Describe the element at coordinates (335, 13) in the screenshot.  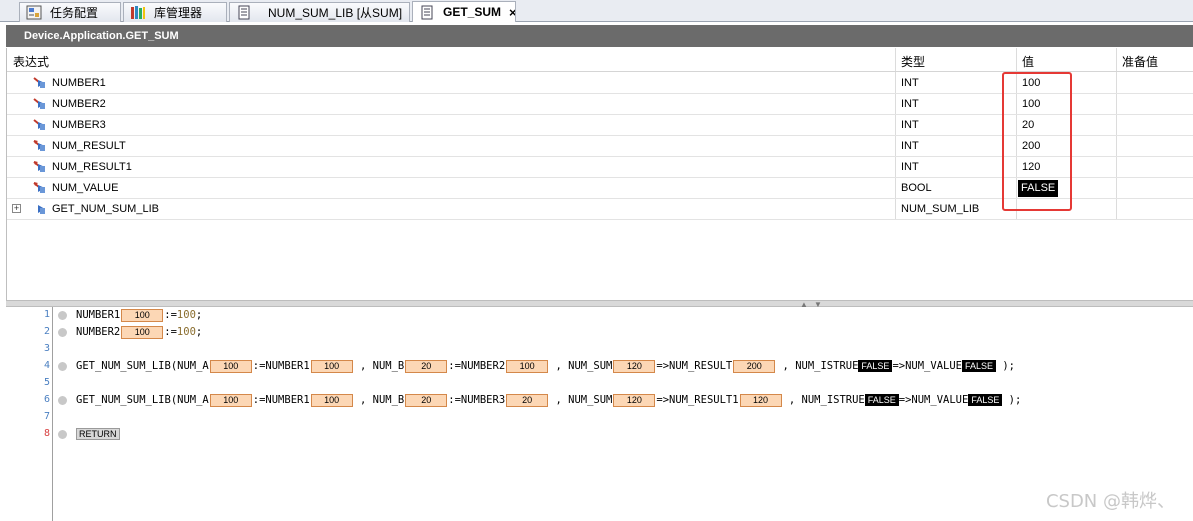
I see `tab-label: NUM_SUM_LIB [从SUM]` at that location.